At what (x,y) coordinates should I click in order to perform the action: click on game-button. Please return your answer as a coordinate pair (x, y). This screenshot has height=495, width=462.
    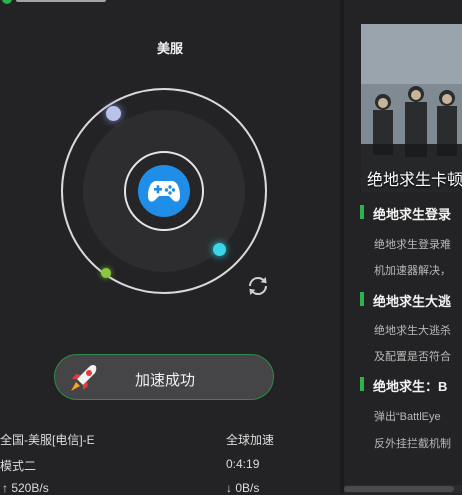
    Looking at the image, I should click on (164, 191).